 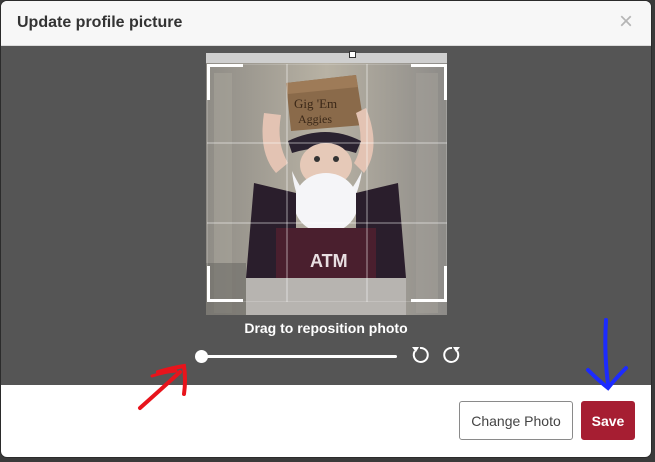 I want to click on dialog-title: Update profile picture, so click(x=100, y=22).